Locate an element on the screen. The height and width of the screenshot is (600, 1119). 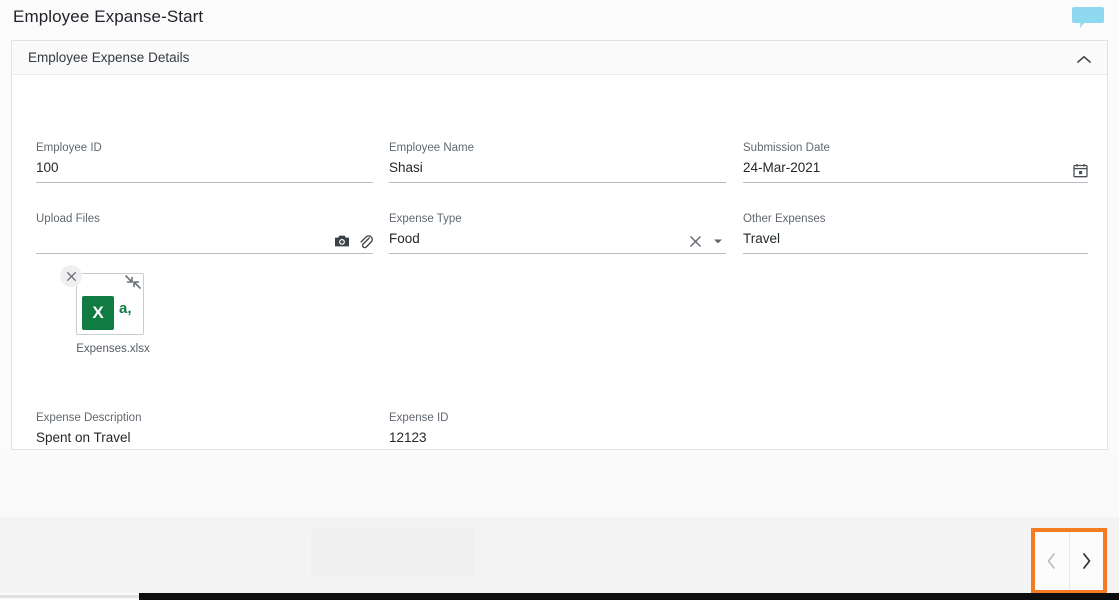
field-employee-name: Employee Name is located at coordinates (557, 162).